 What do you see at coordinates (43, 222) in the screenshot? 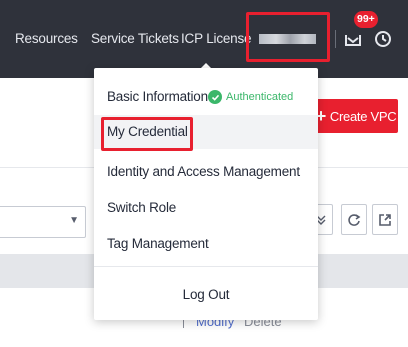
I see `filter-select: ▼` at bounding box center [43, 222].